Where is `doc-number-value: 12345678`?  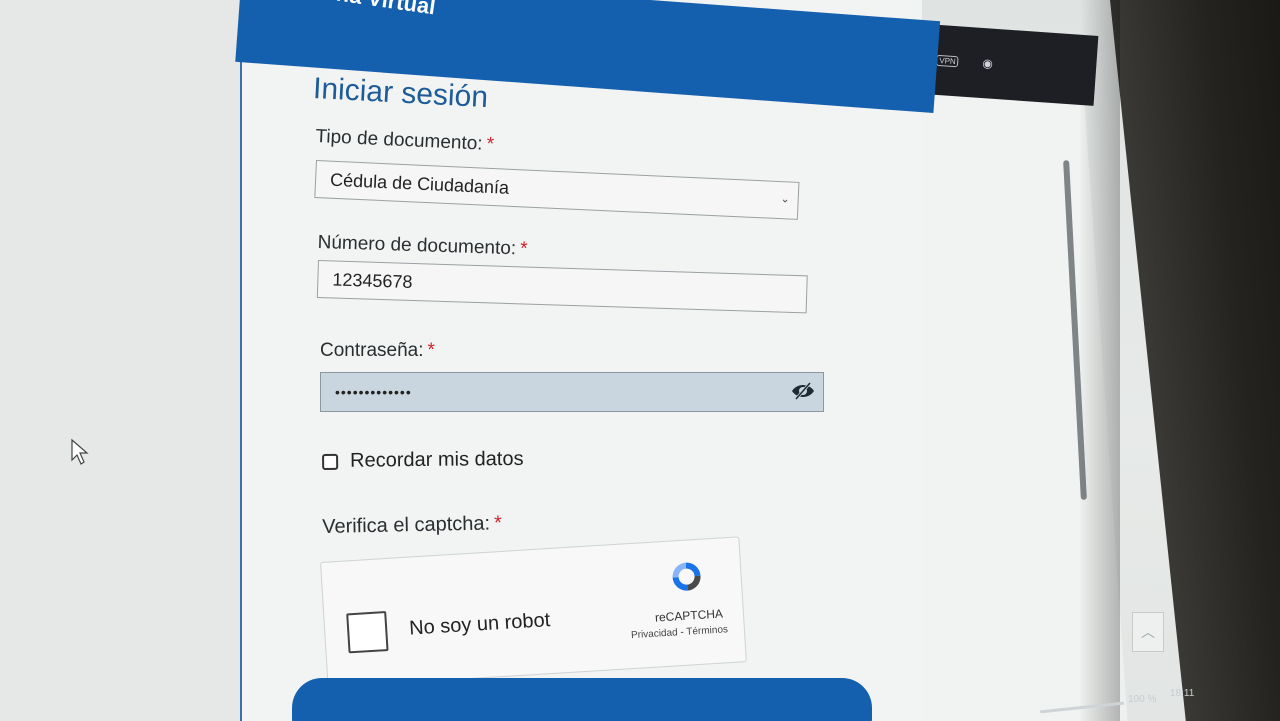
doc-number-value: 12345678 is located at coordinates (372, 280).